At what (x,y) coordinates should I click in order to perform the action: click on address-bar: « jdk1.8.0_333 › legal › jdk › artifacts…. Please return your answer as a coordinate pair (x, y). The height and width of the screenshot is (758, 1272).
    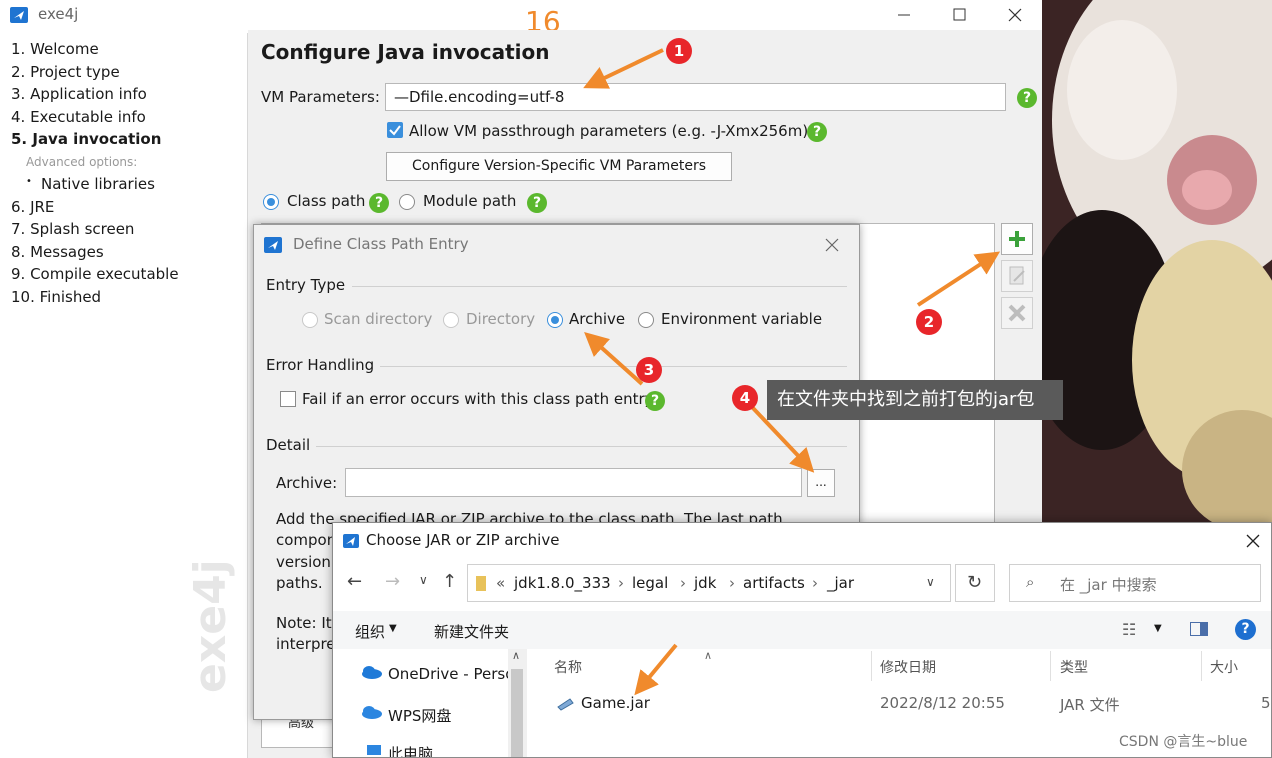
    Looking at the image, I should click on (709, 583).